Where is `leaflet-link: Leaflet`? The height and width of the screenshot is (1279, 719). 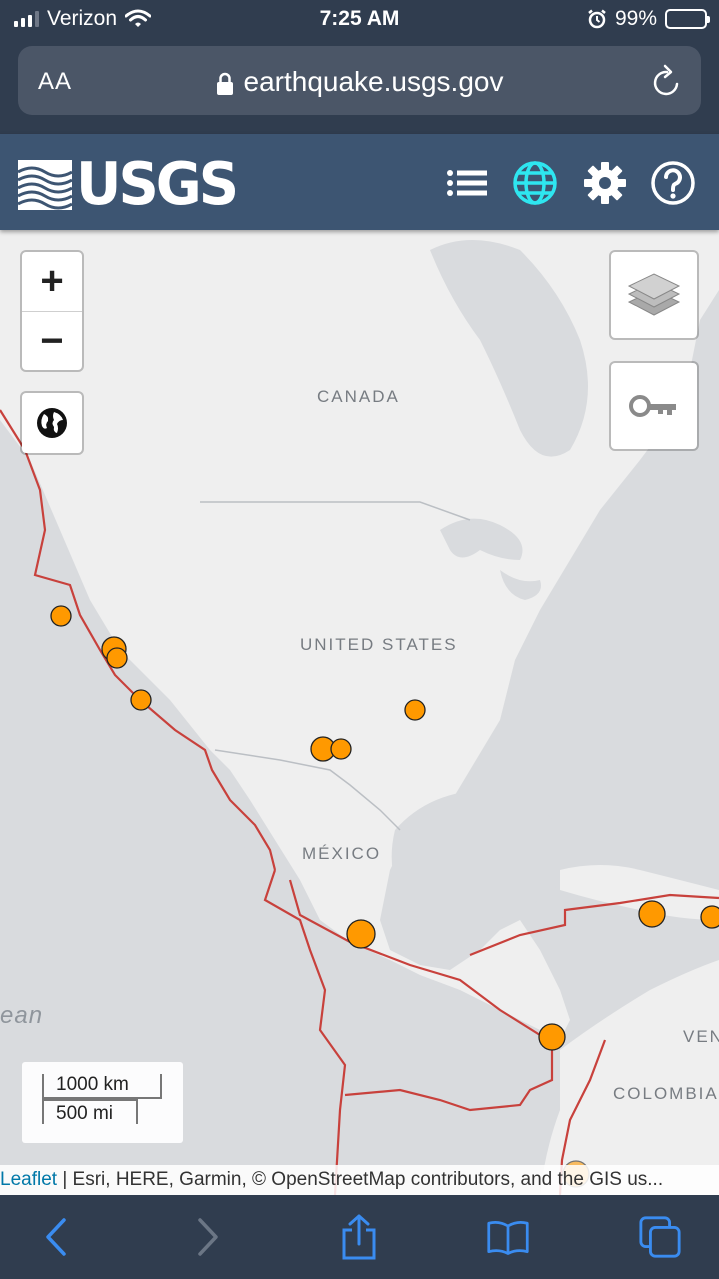
leaflet-link: Leaflet is located at coordinates (28, 1179).